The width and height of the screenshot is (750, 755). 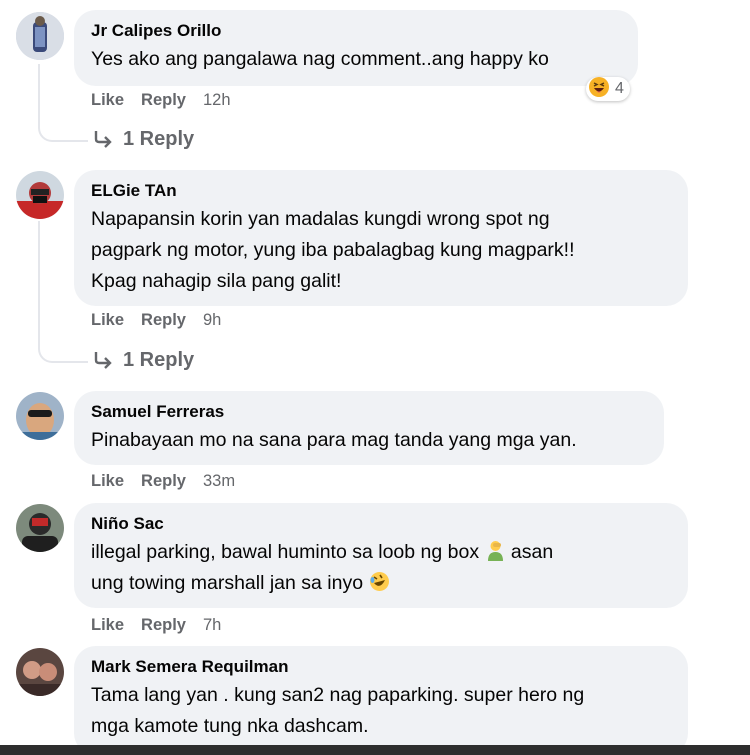 I want to click on comment-text-line: mga kamote tung nka dashcam., so click(x=230, y=726).